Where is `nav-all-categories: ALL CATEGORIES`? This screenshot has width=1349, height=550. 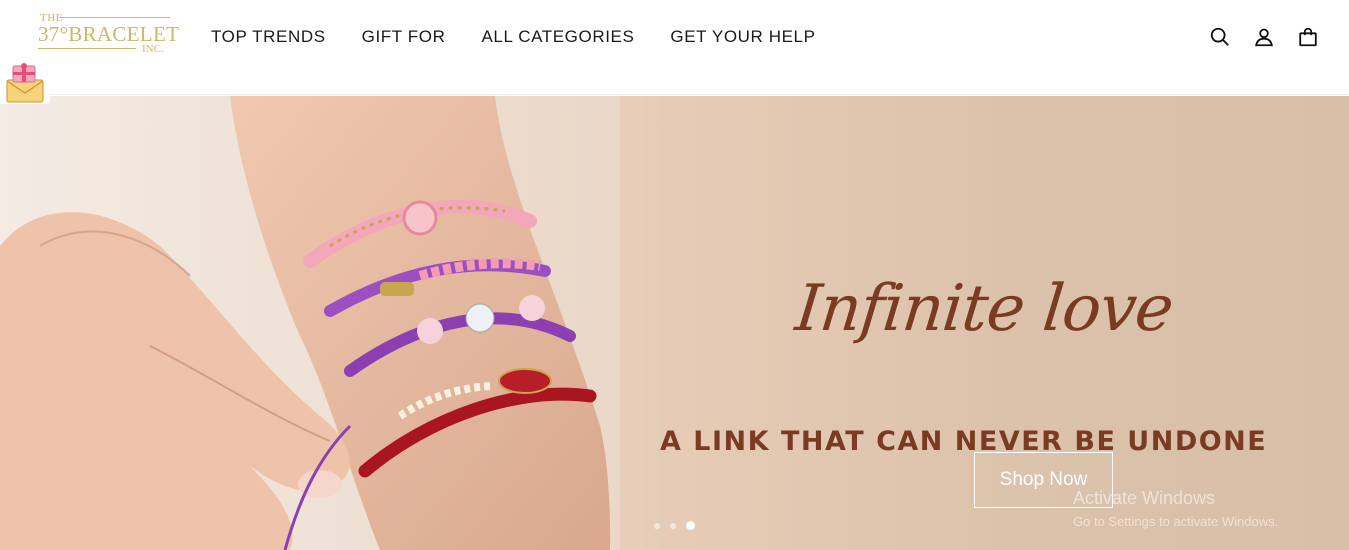
nav-all-categories: ALL CATEGORIES is located at coordinates (557, 37).